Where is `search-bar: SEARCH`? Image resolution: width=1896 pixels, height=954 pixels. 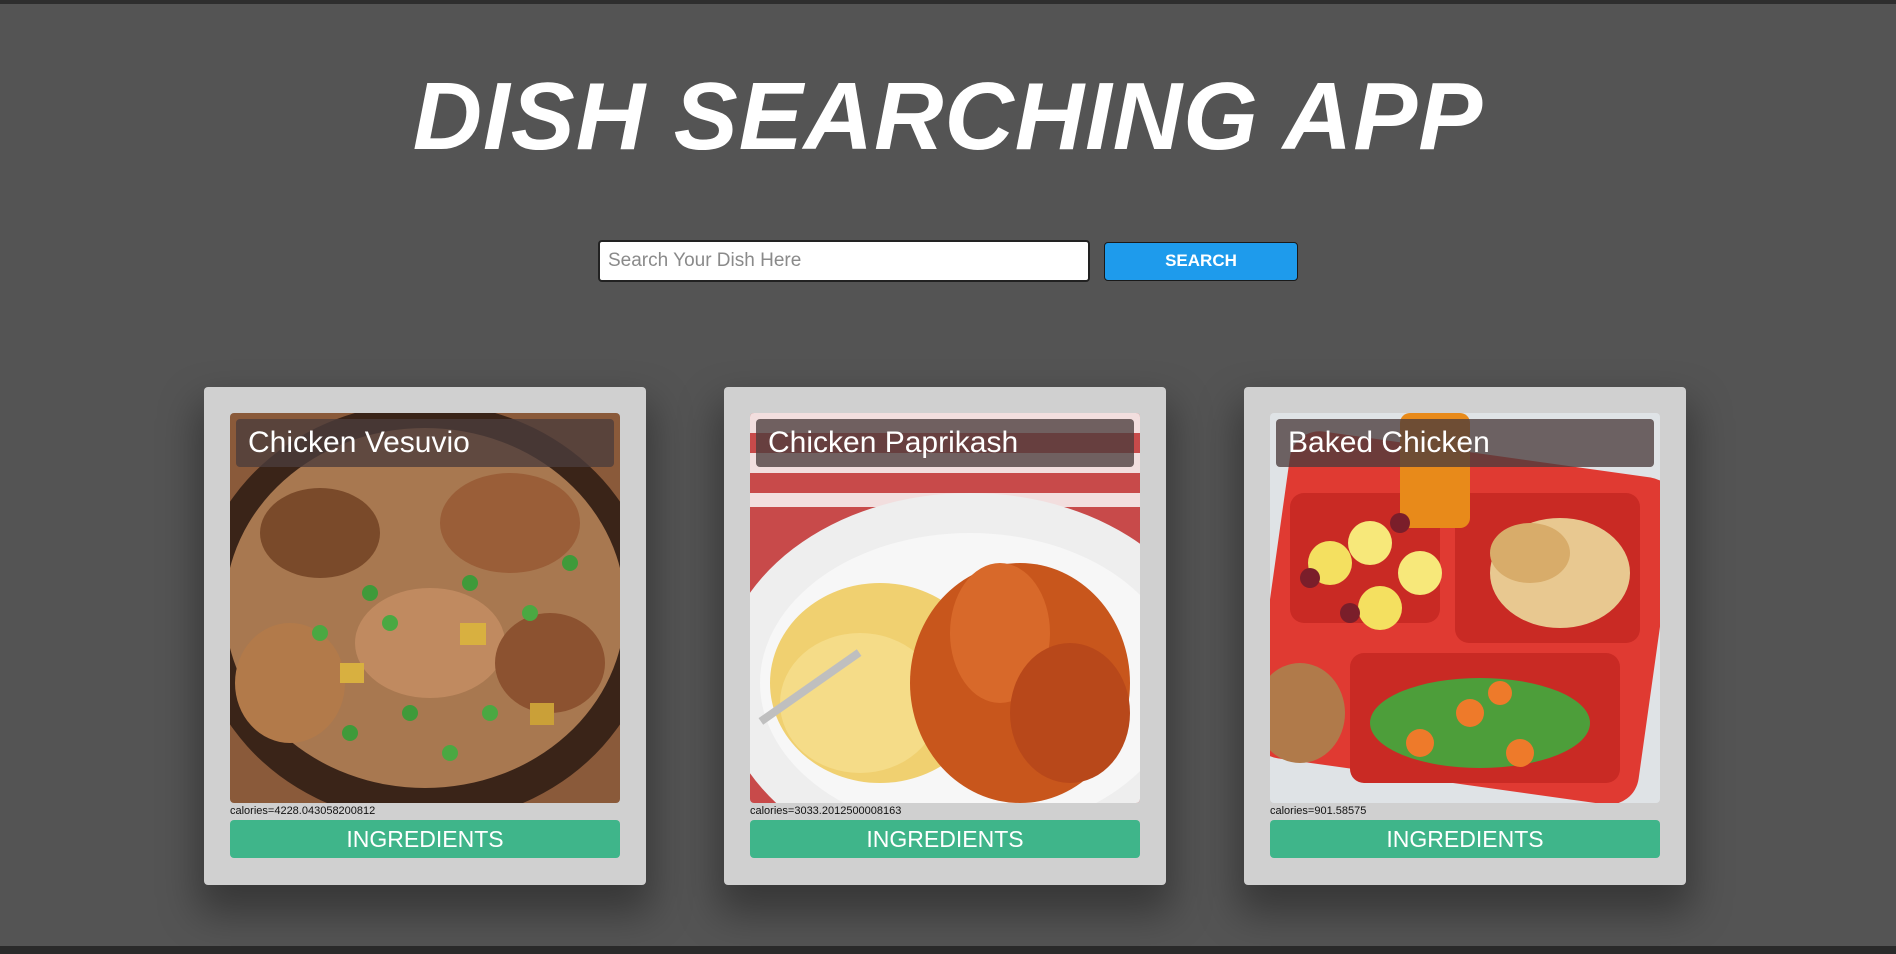 search-bar: SEARCH is located at coordinates (948, 261).